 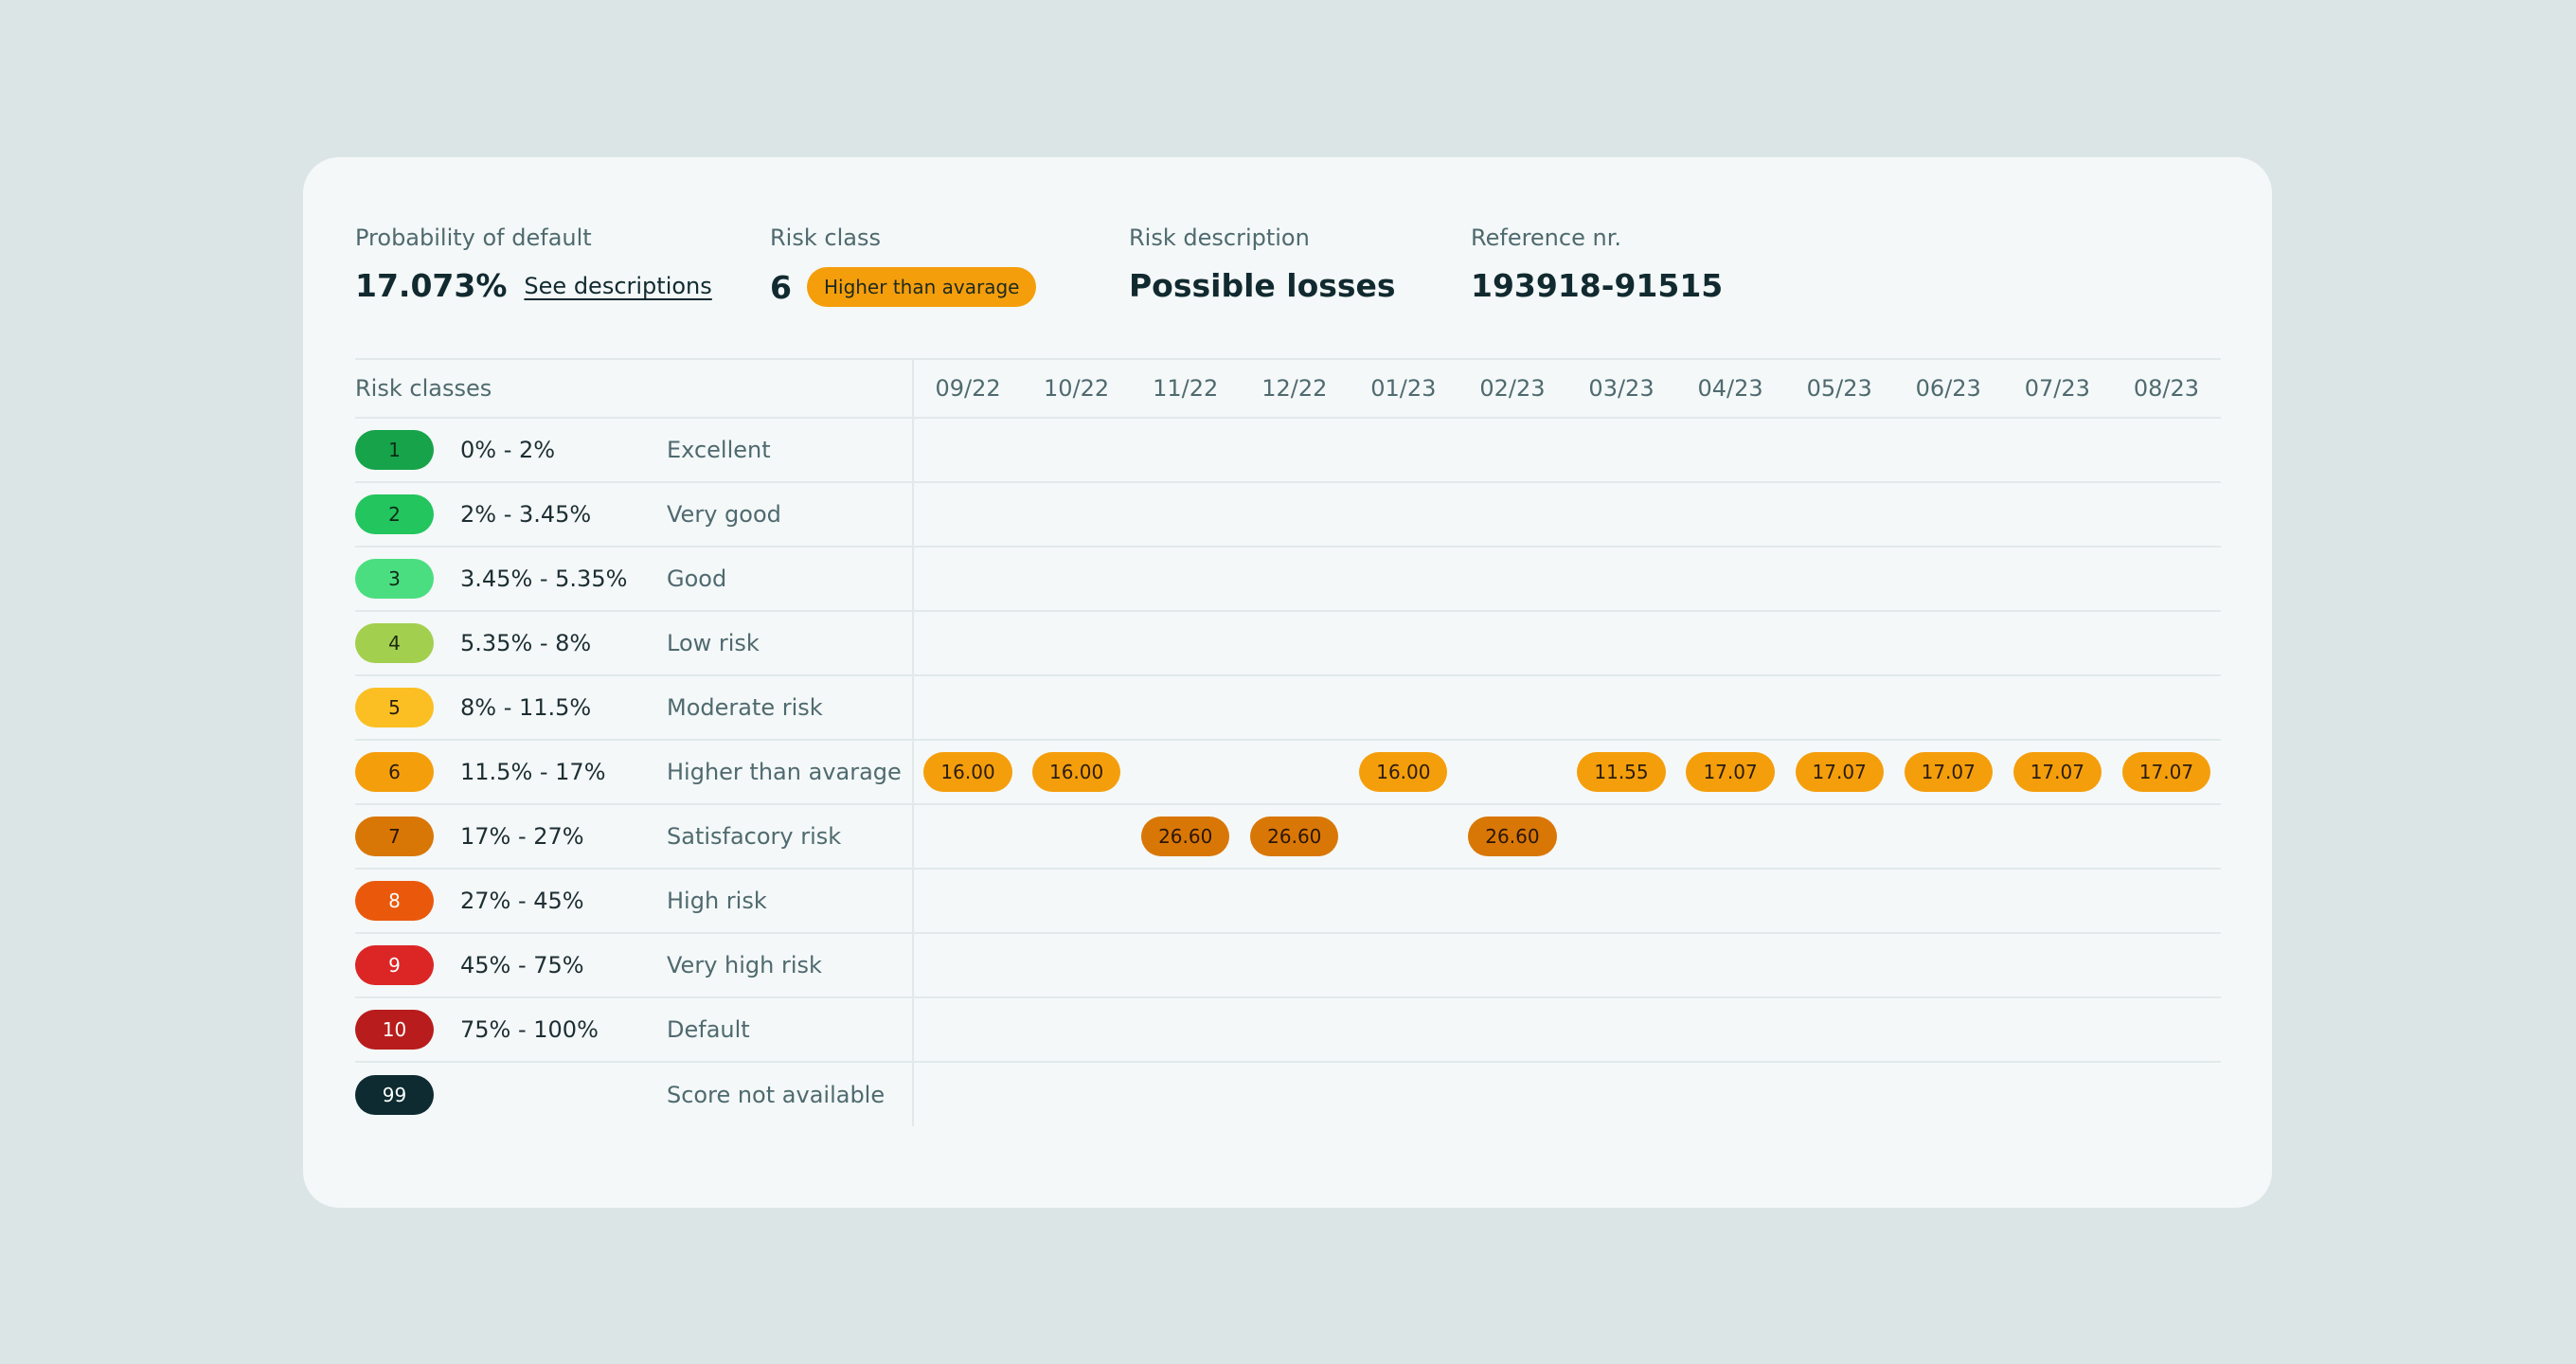 I want to click on risk-class-cell: 4 5.35% - 8% Low risk, so click(x=634, y=643).